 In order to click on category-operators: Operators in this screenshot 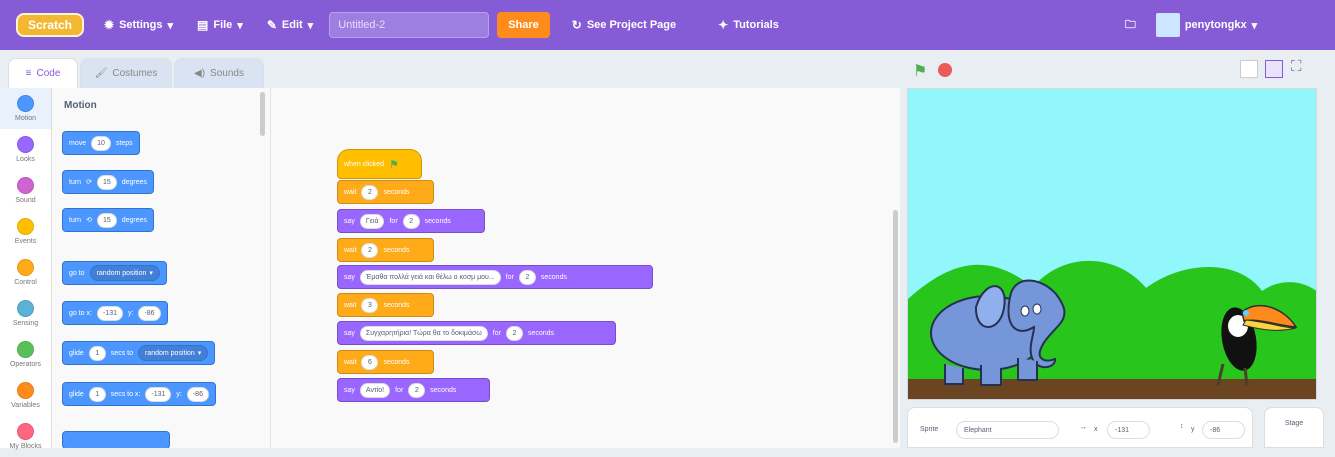, I will do `click(25, 354)`.